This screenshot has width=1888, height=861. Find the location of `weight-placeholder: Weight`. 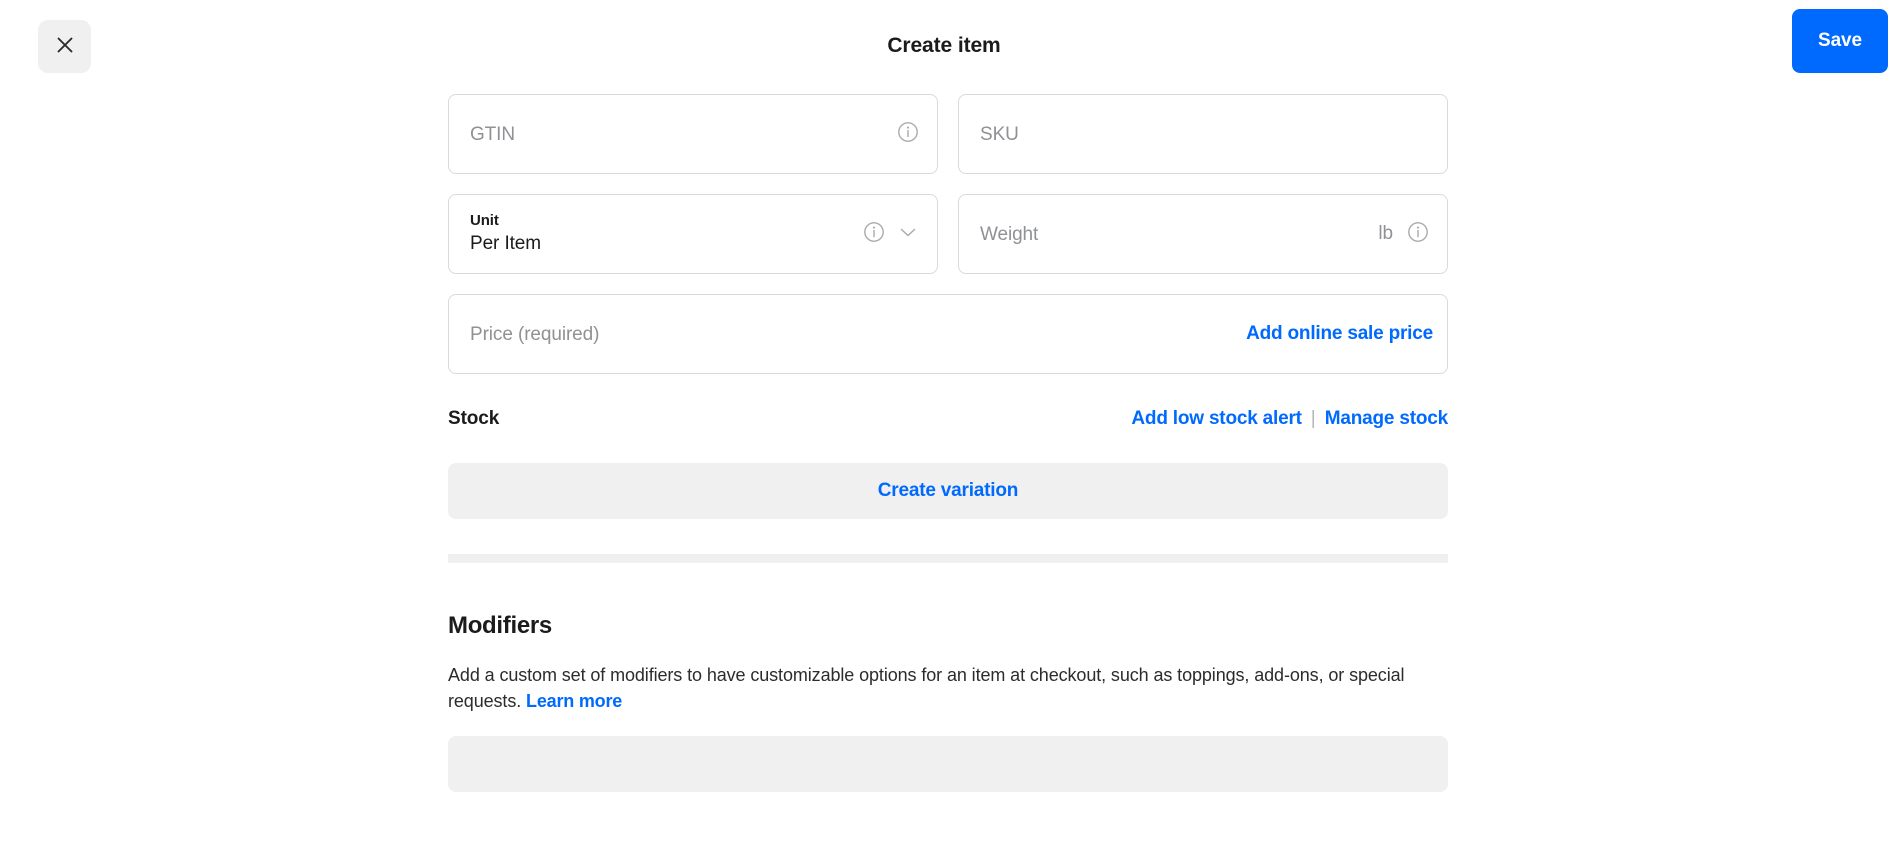

weight-placeholder: Weight is located at coordinates (1009, 234).